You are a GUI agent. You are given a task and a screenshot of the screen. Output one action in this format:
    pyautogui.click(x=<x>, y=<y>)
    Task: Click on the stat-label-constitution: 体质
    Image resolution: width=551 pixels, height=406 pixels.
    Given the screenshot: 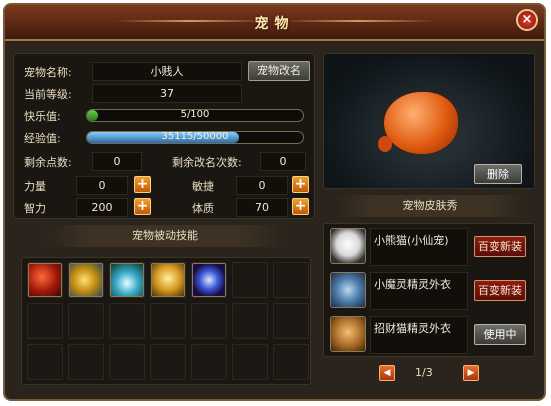 What is the action you would take?
    pyautogui.click(x=203, y=208)
    